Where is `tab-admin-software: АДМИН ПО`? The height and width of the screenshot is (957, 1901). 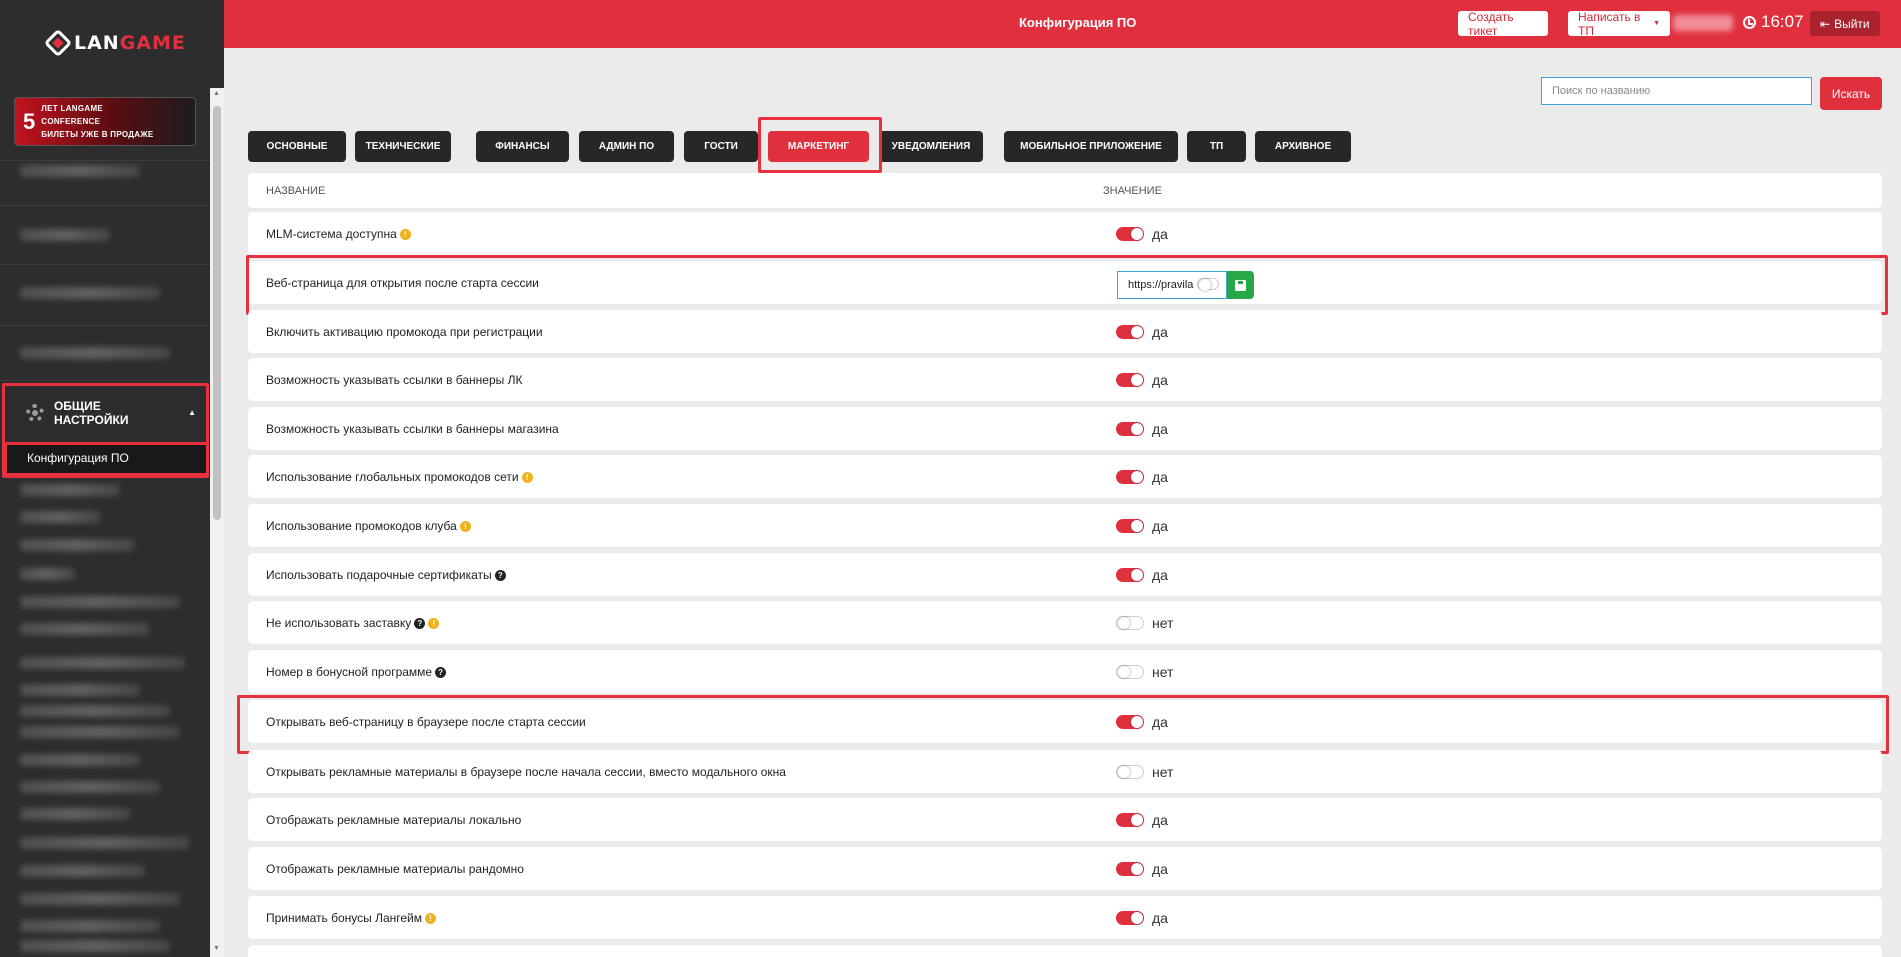
tab-admin-software: АДМИН ПО is located at coordinates (626, 146).